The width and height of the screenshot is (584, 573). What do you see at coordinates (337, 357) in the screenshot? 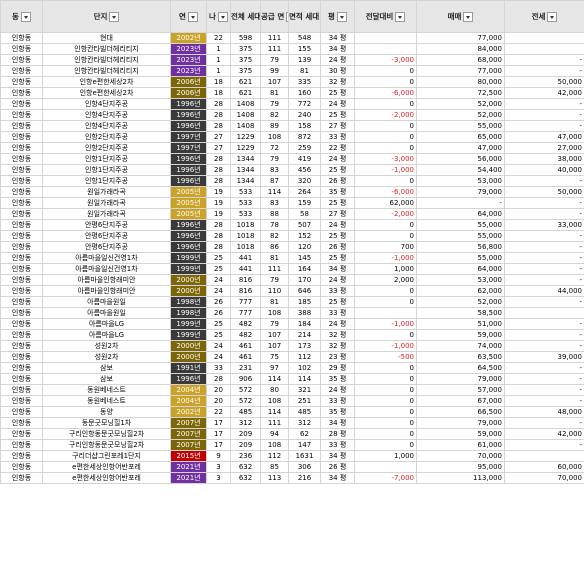
I see `cell-pyeong: 23 평` at bounding box center [337, 357].